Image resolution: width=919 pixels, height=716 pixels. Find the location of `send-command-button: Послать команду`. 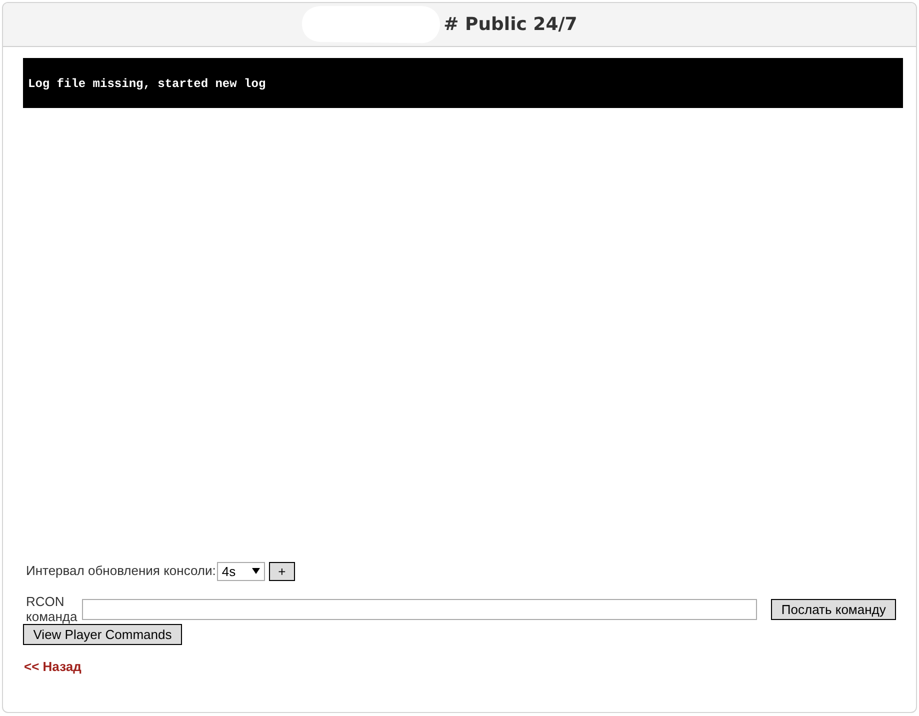

send-command-button: Послать команду is located at coordinates (833, 609).